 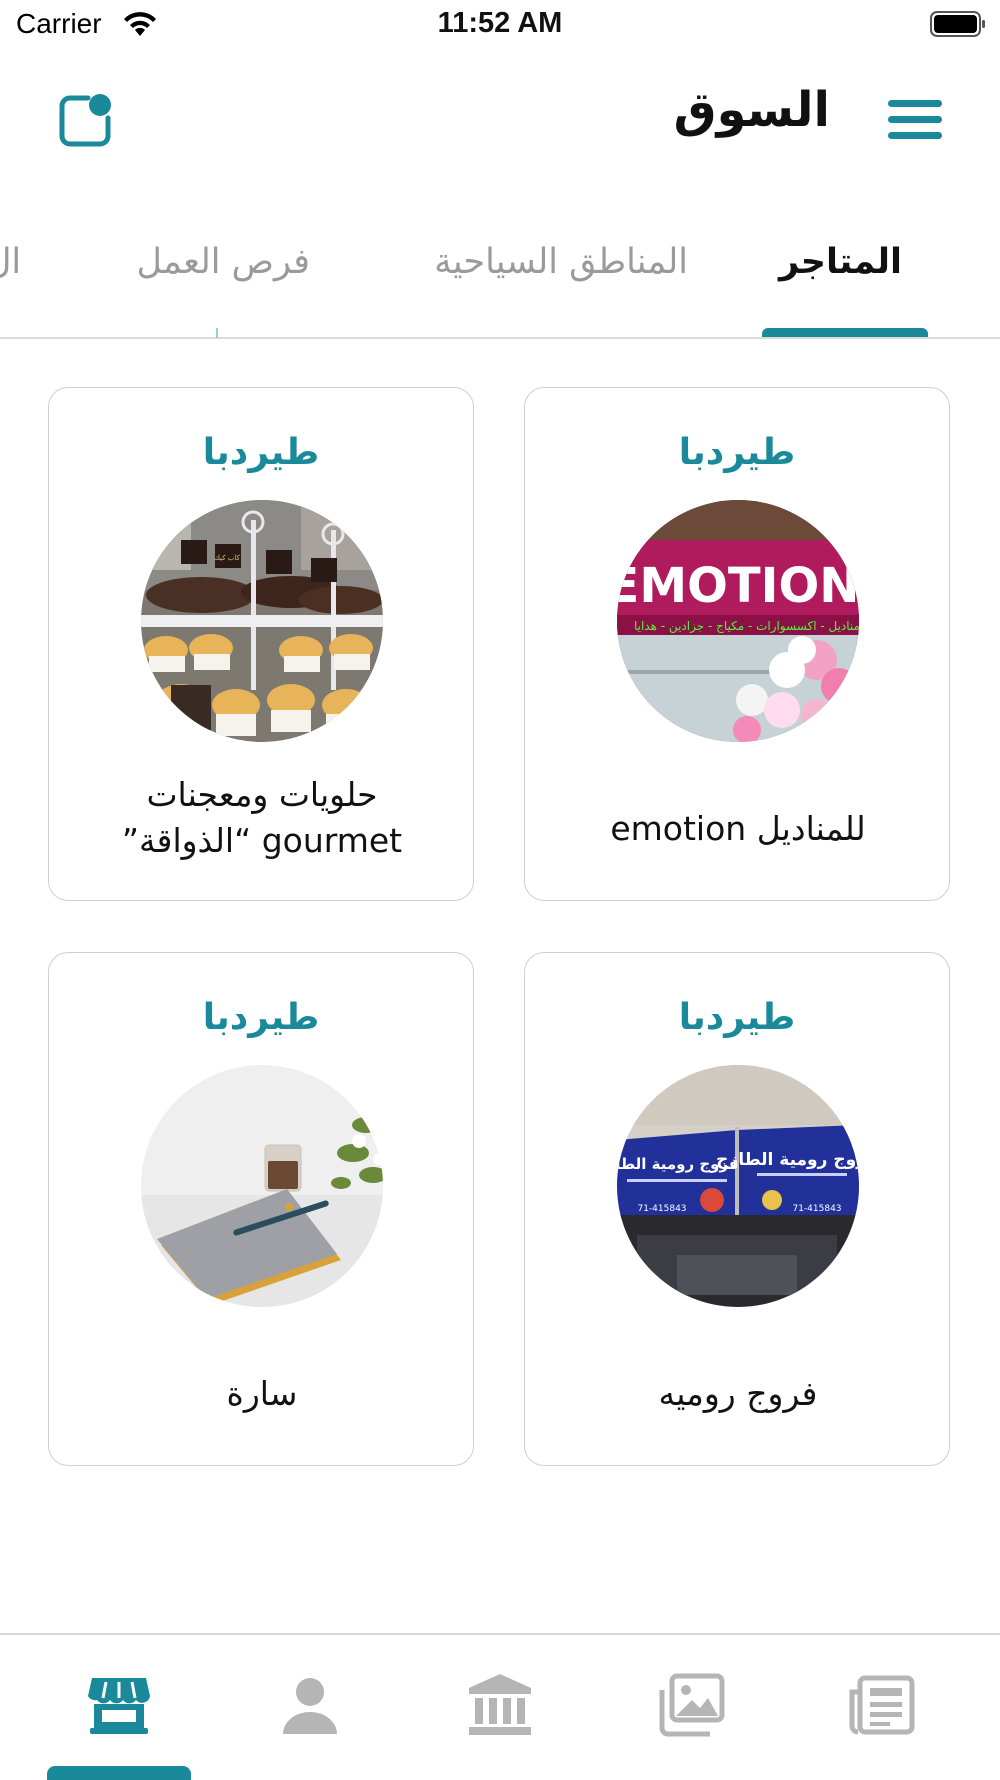 What do you see at coordinates (738, 586) in the screenshot?
I see `emotion-sign-text: EMOTION` at bounding box center [738, 586].